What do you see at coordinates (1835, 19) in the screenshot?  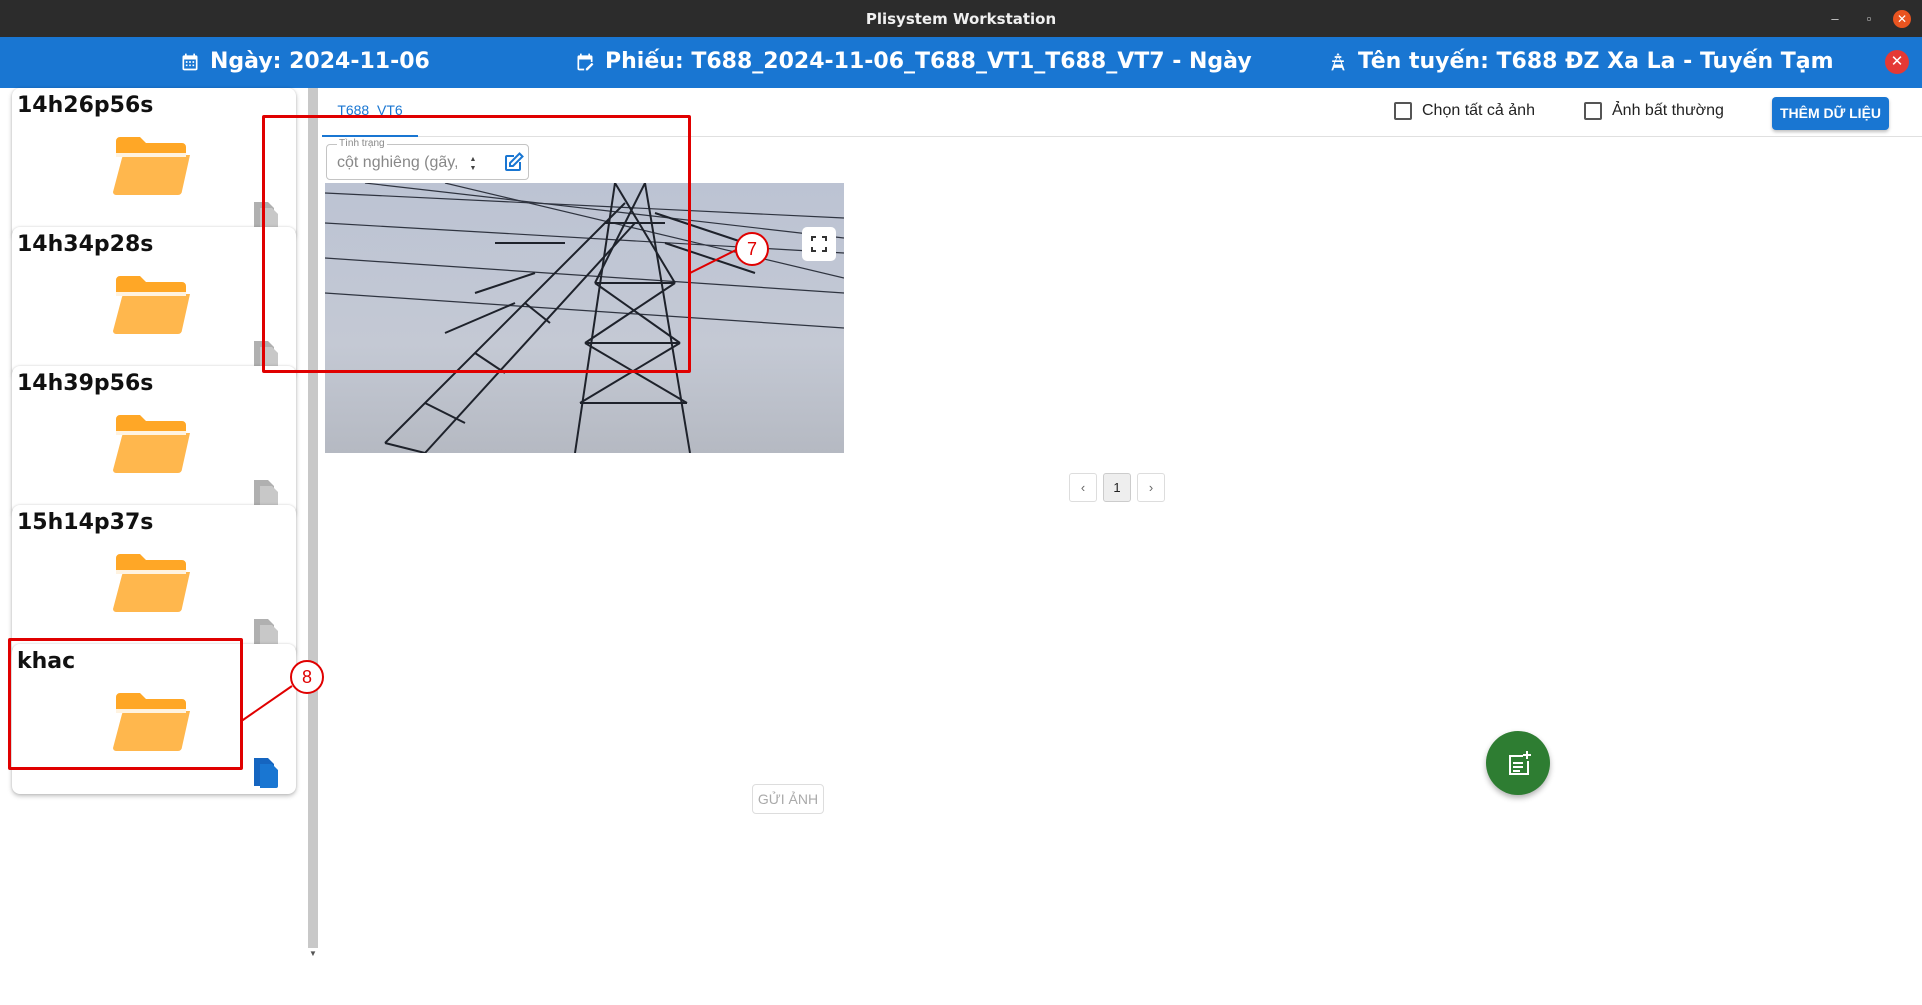 I see `minimize-button: –` at bounding box center [1835, 19].